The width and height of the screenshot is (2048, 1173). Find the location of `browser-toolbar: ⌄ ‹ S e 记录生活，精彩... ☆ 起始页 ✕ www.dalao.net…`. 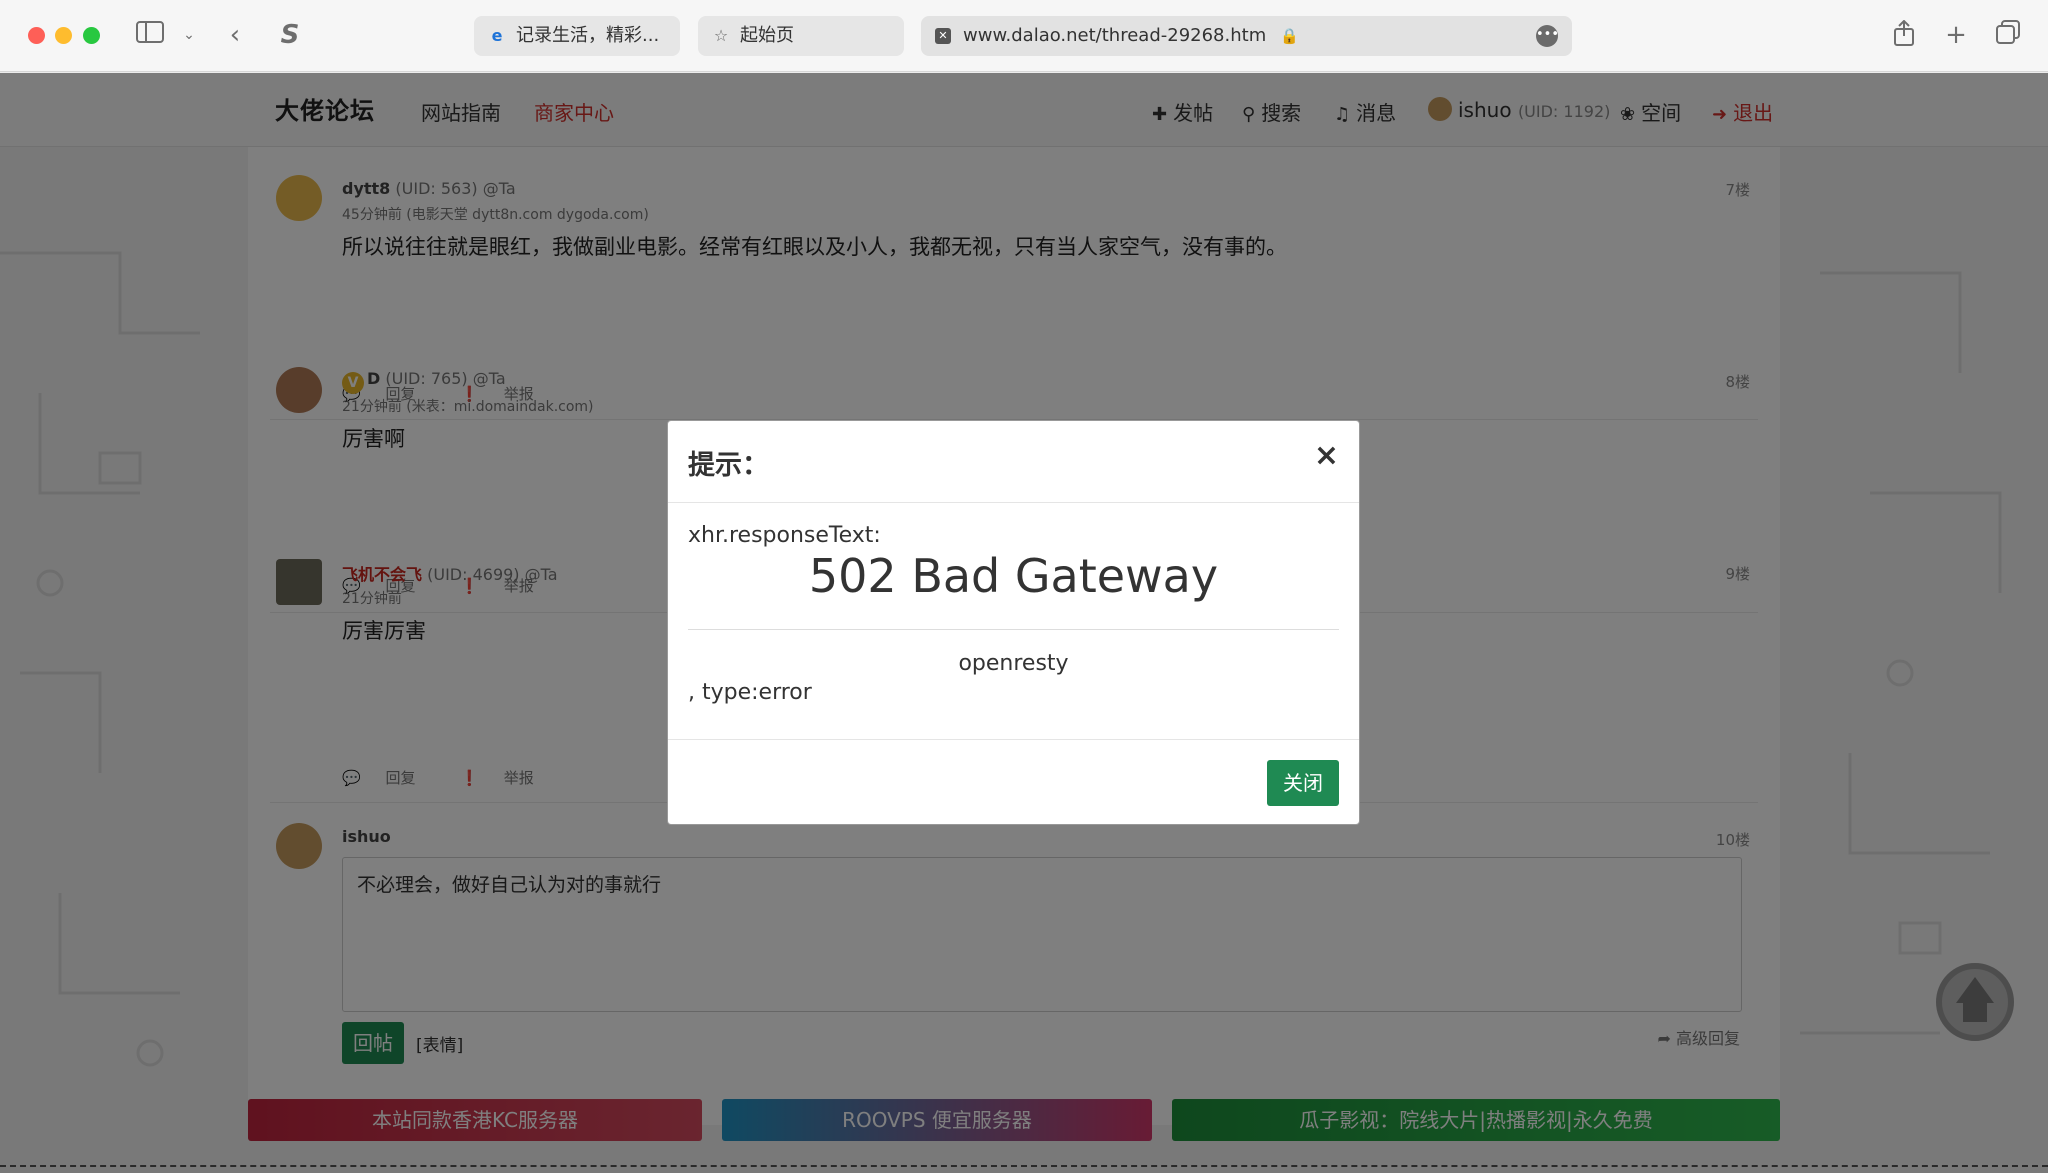

browser-toolbar: ⌄ ‹ S e 记录生活，精彩... ☆ 起始页 ✕ www.dalao.net… is located at coordinates (1024, 36).